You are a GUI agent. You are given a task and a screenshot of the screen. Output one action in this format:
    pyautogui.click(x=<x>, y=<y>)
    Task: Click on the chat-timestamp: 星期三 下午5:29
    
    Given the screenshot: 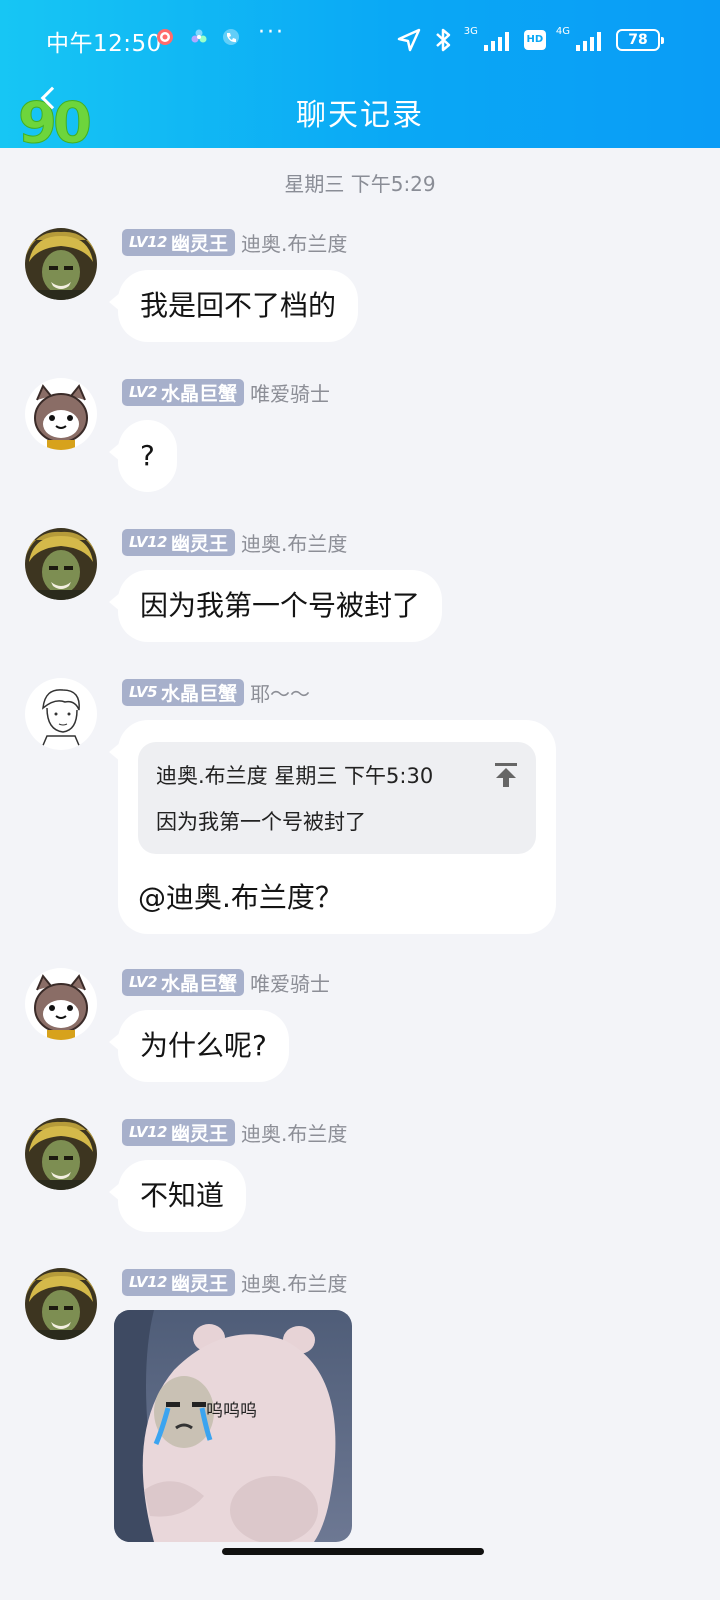 What is the action you would take?
    pyautogui.click(x=360, y=184)
    